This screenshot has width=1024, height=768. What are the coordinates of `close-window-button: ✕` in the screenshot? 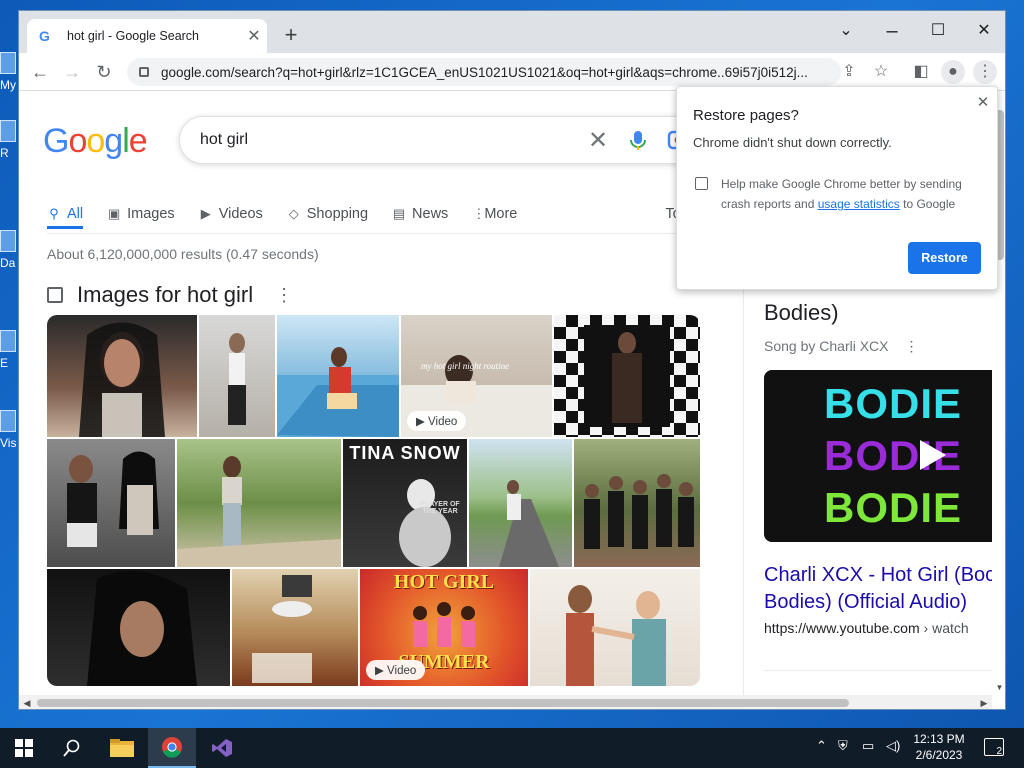 It's located at (983, 31).